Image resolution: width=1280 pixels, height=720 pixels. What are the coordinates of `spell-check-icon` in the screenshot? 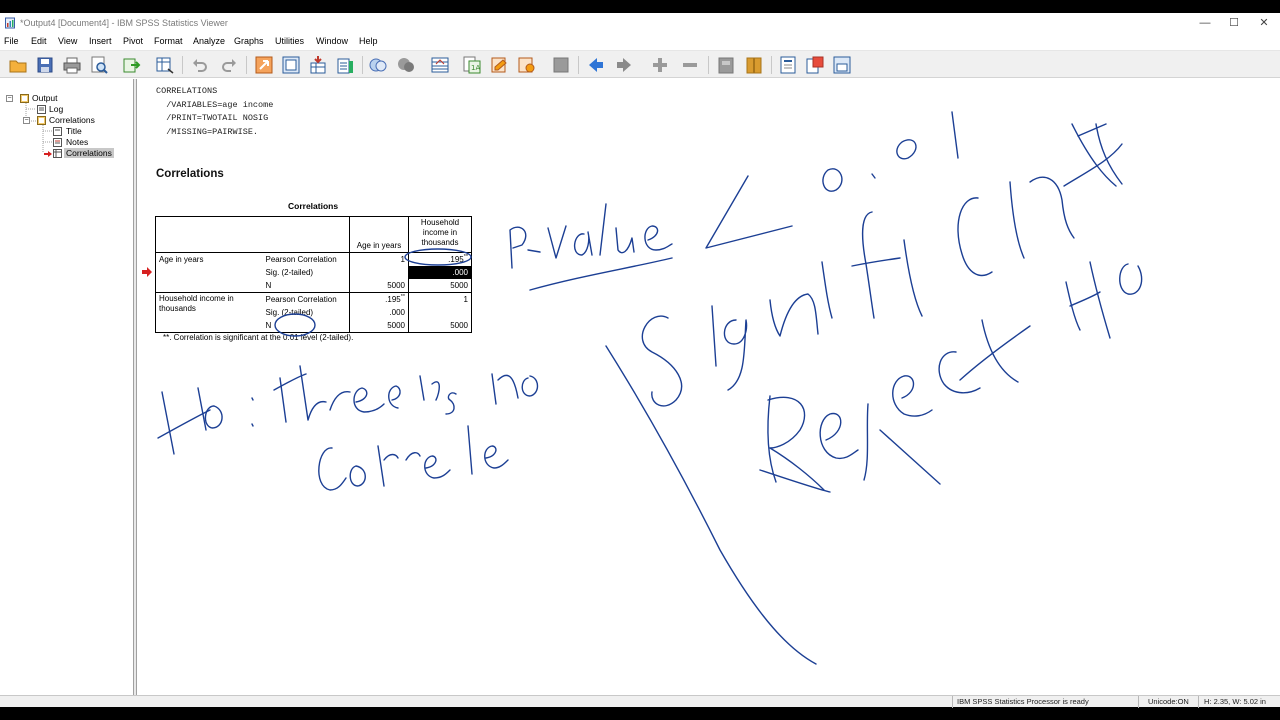 It's located at (527, 65).